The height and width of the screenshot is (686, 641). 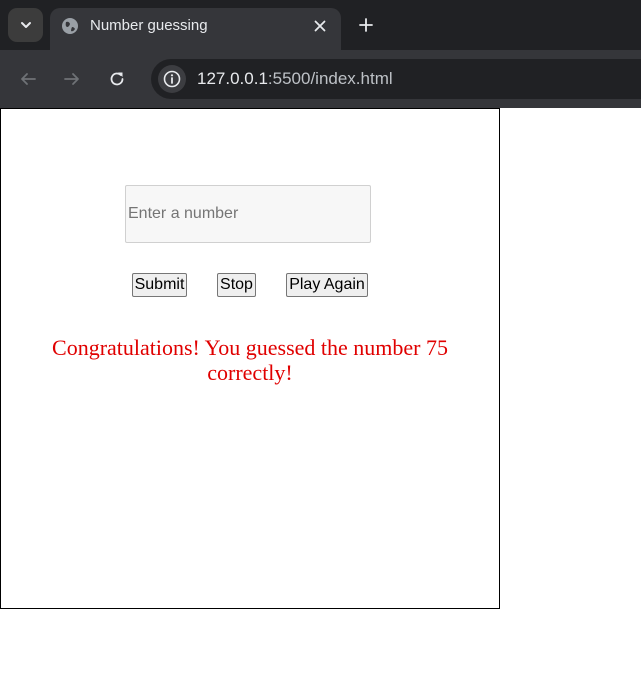 I want to click on url-text: 127.0.0.1:5500/index.html, so click(x=295, y=79).